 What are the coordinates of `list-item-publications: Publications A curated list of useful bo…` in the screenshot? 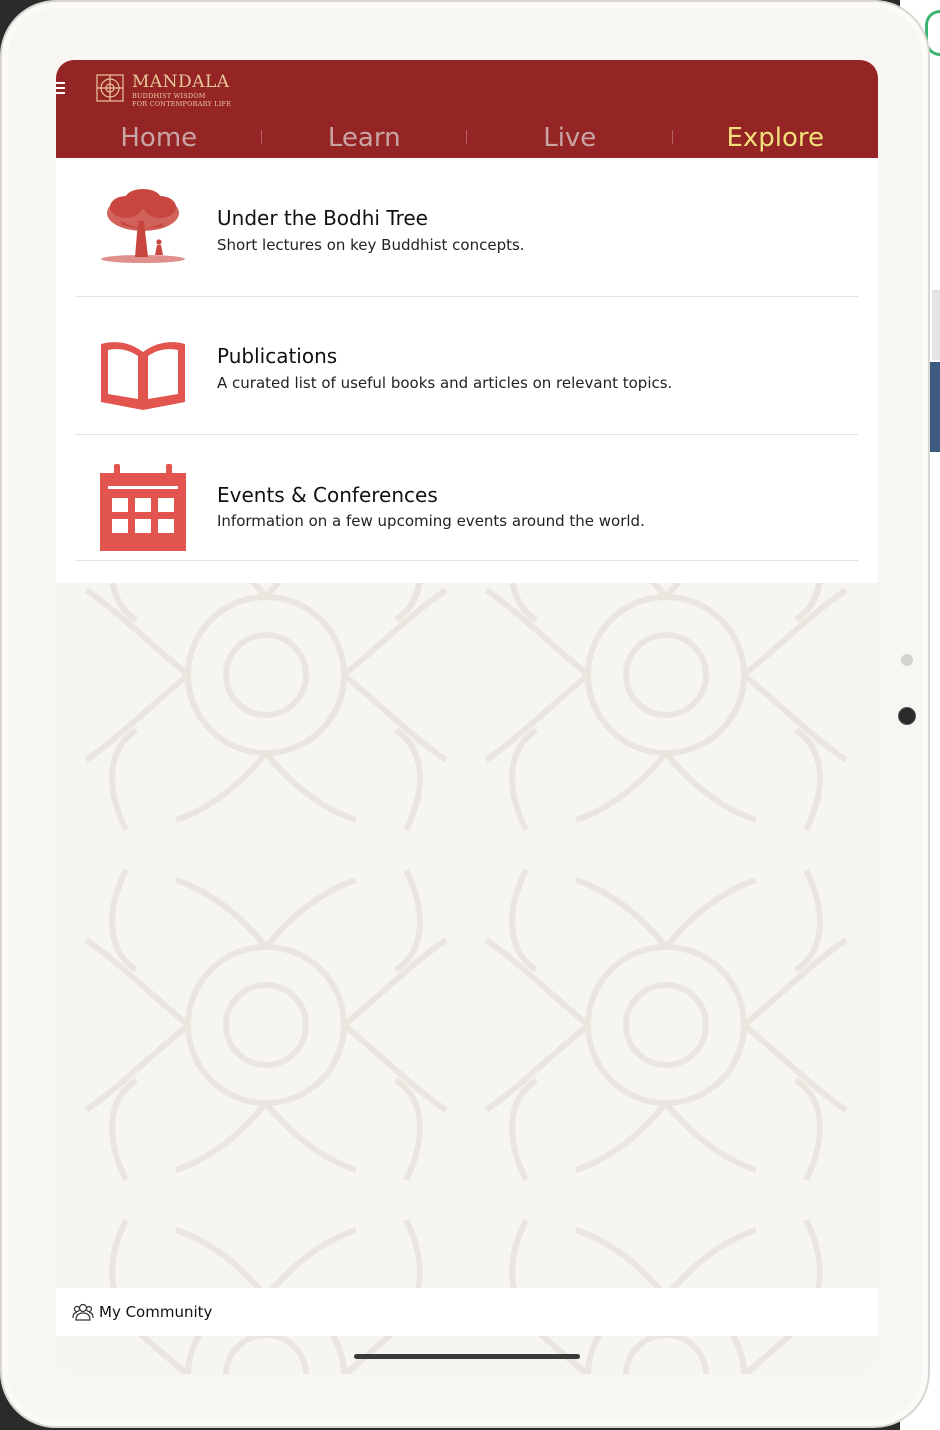 It's located at (466, 365).